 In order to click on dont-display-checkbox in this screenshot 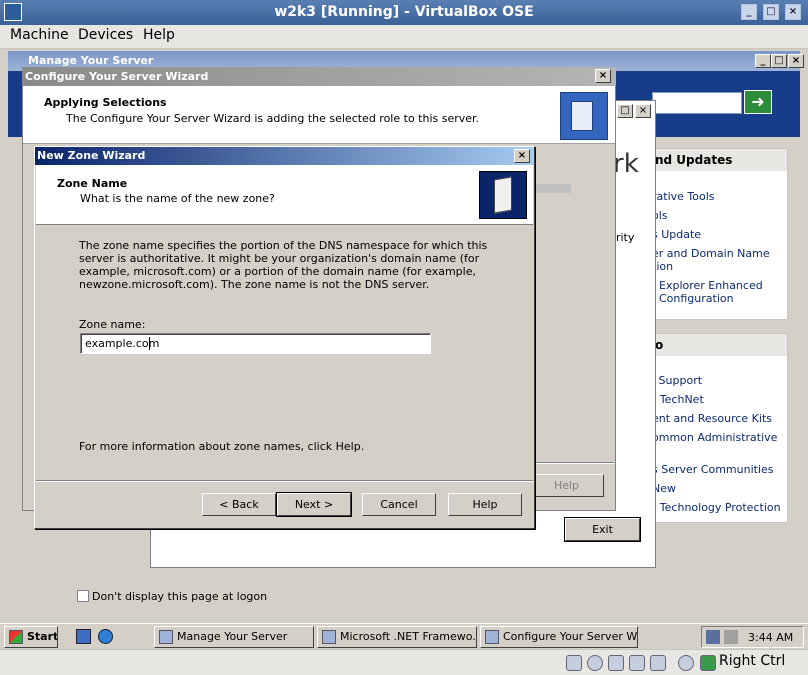, I will do `click(83, 596)`.